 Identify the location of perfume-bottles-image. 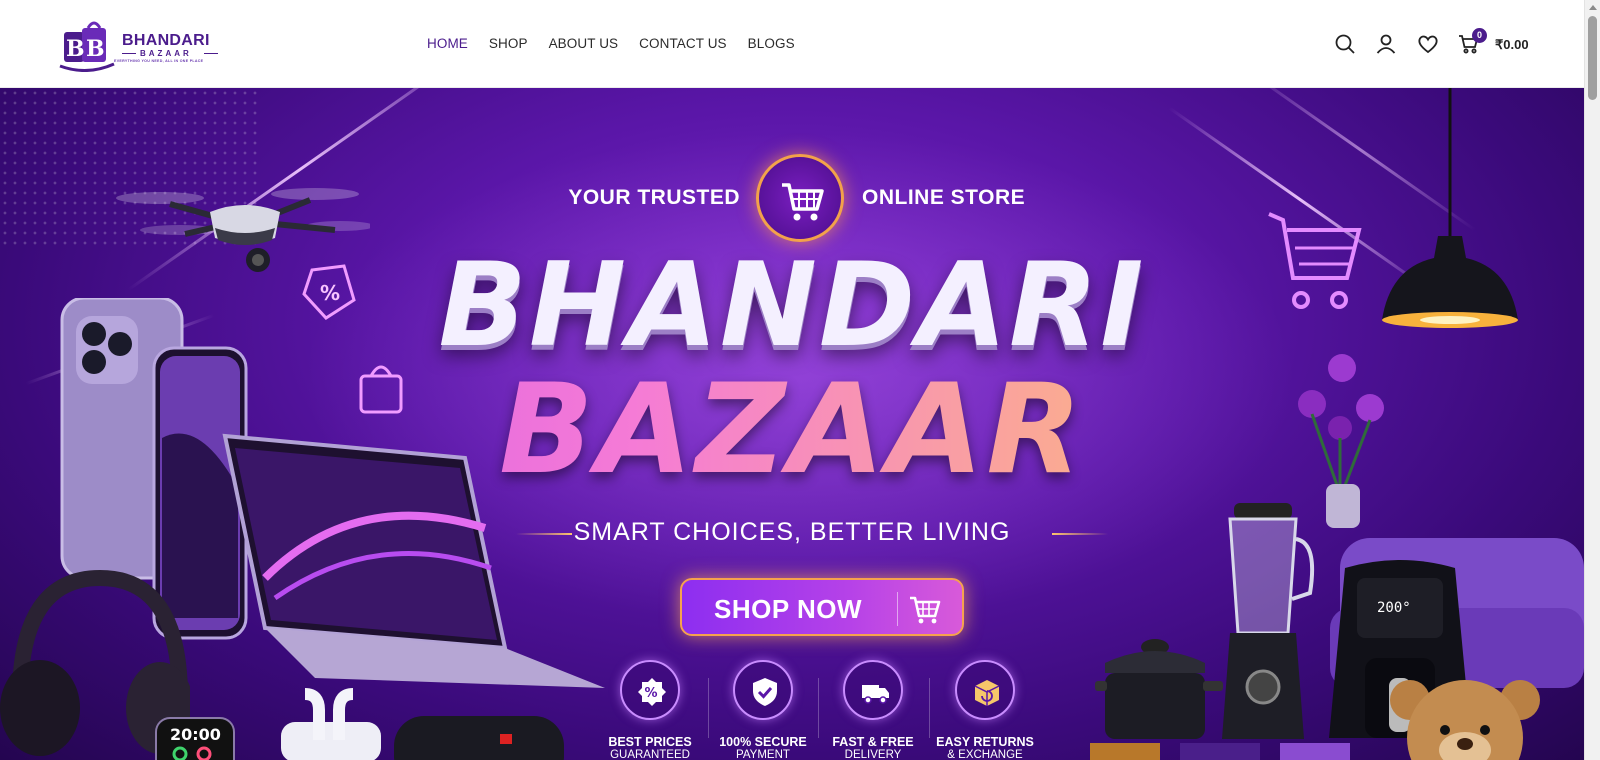
(1220, 751).